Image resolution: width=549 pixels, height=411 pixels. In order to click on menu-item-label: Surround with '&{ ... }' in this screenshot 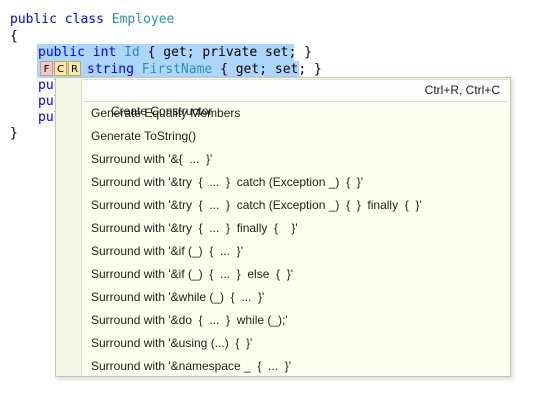, I will do `click(152, 159)`.